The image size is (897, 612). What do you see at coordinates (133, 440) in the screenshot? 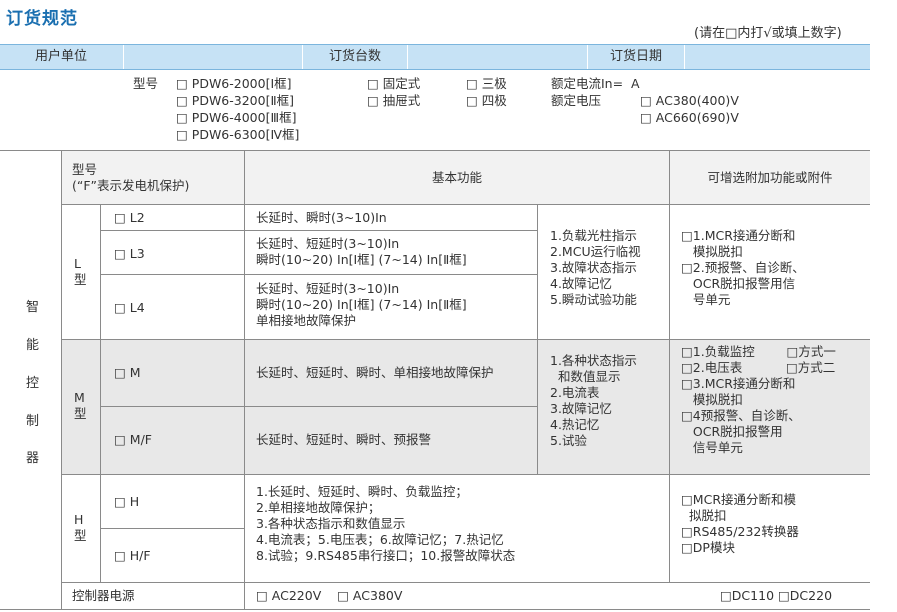
I see `model-mf-option: □ M/F` at bounding box center [133, 440].